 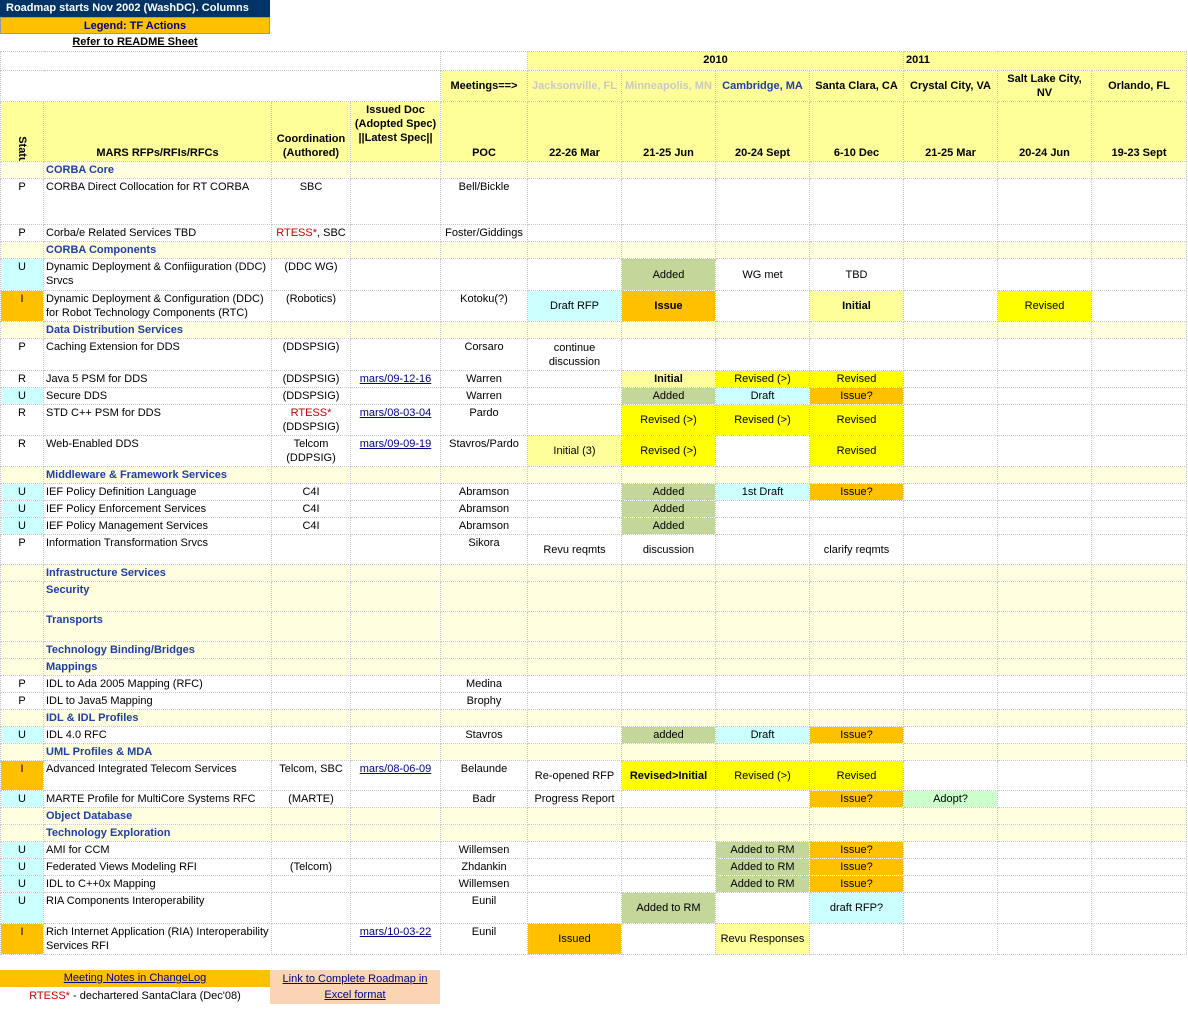 I want to click on readme-link: Refer to README Sheet, so click(x=135, y=42).